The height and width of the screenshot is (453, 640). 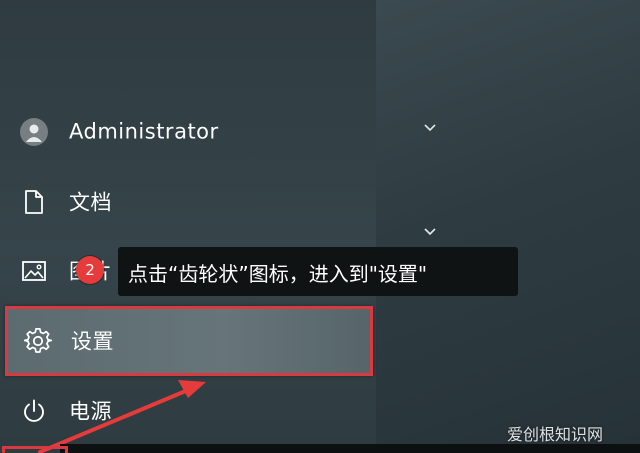 I want to click on sidebar-item-user: Administrator, so click(x=188, y=132).